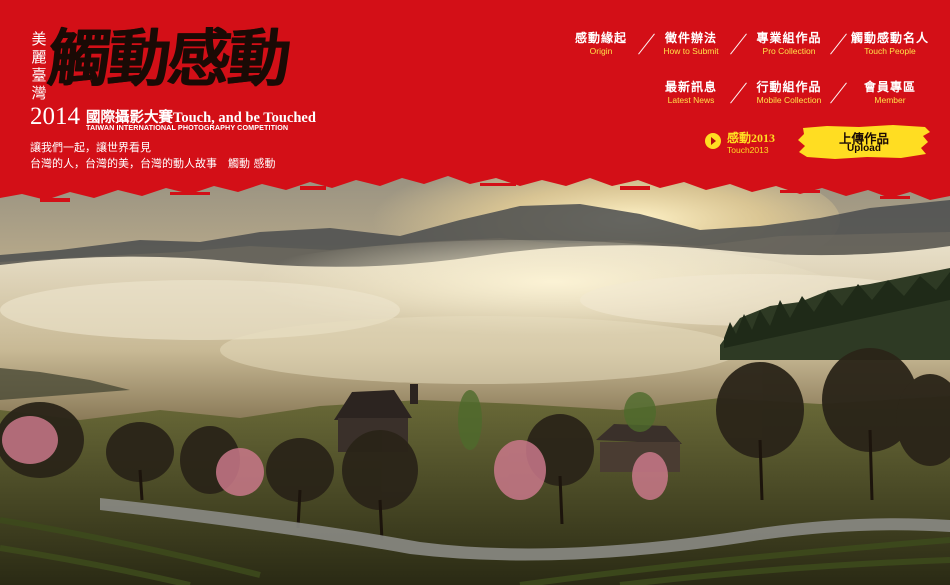 Image resolution: width=950 pixels, height=585 pixels. I want to click on nav-mobile-collection: 行動組作品 Mobile Collection, so click(789, 93).